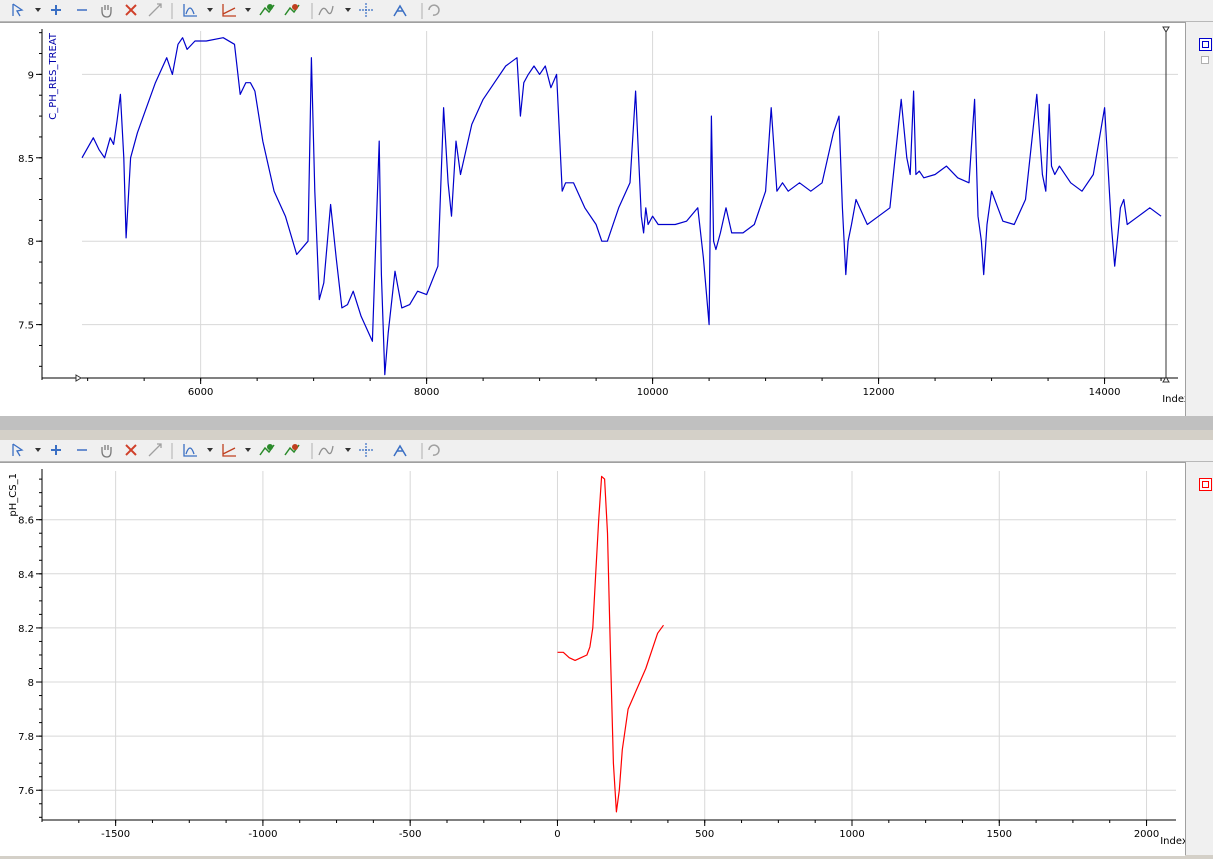 This screenshot has height=859, width=1213. Describe the element at coordinates (1146, 834) in the screenshot. I see `x-tick-label: 2000` at that location.